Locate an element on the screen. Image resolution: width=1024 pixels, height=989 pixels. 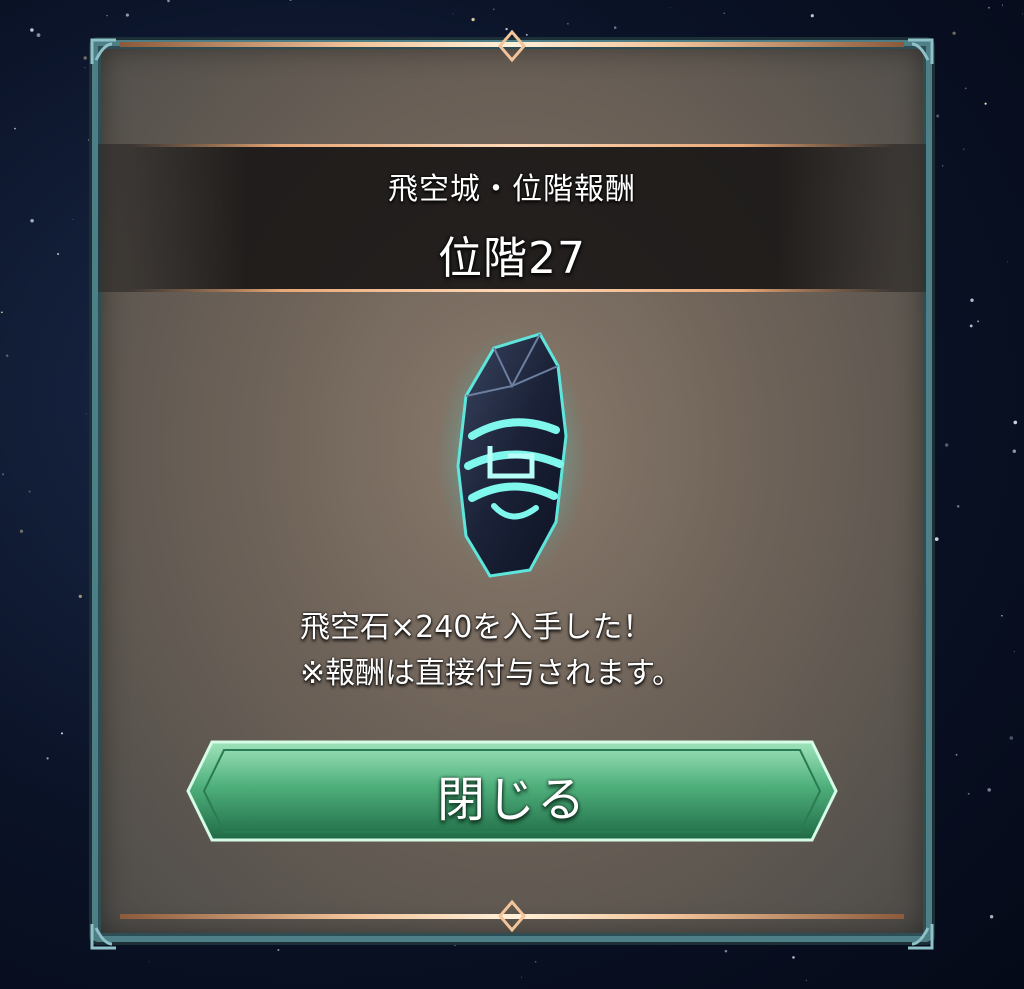
sky-stone-crystal-icon is located at coordinates (512, 456).